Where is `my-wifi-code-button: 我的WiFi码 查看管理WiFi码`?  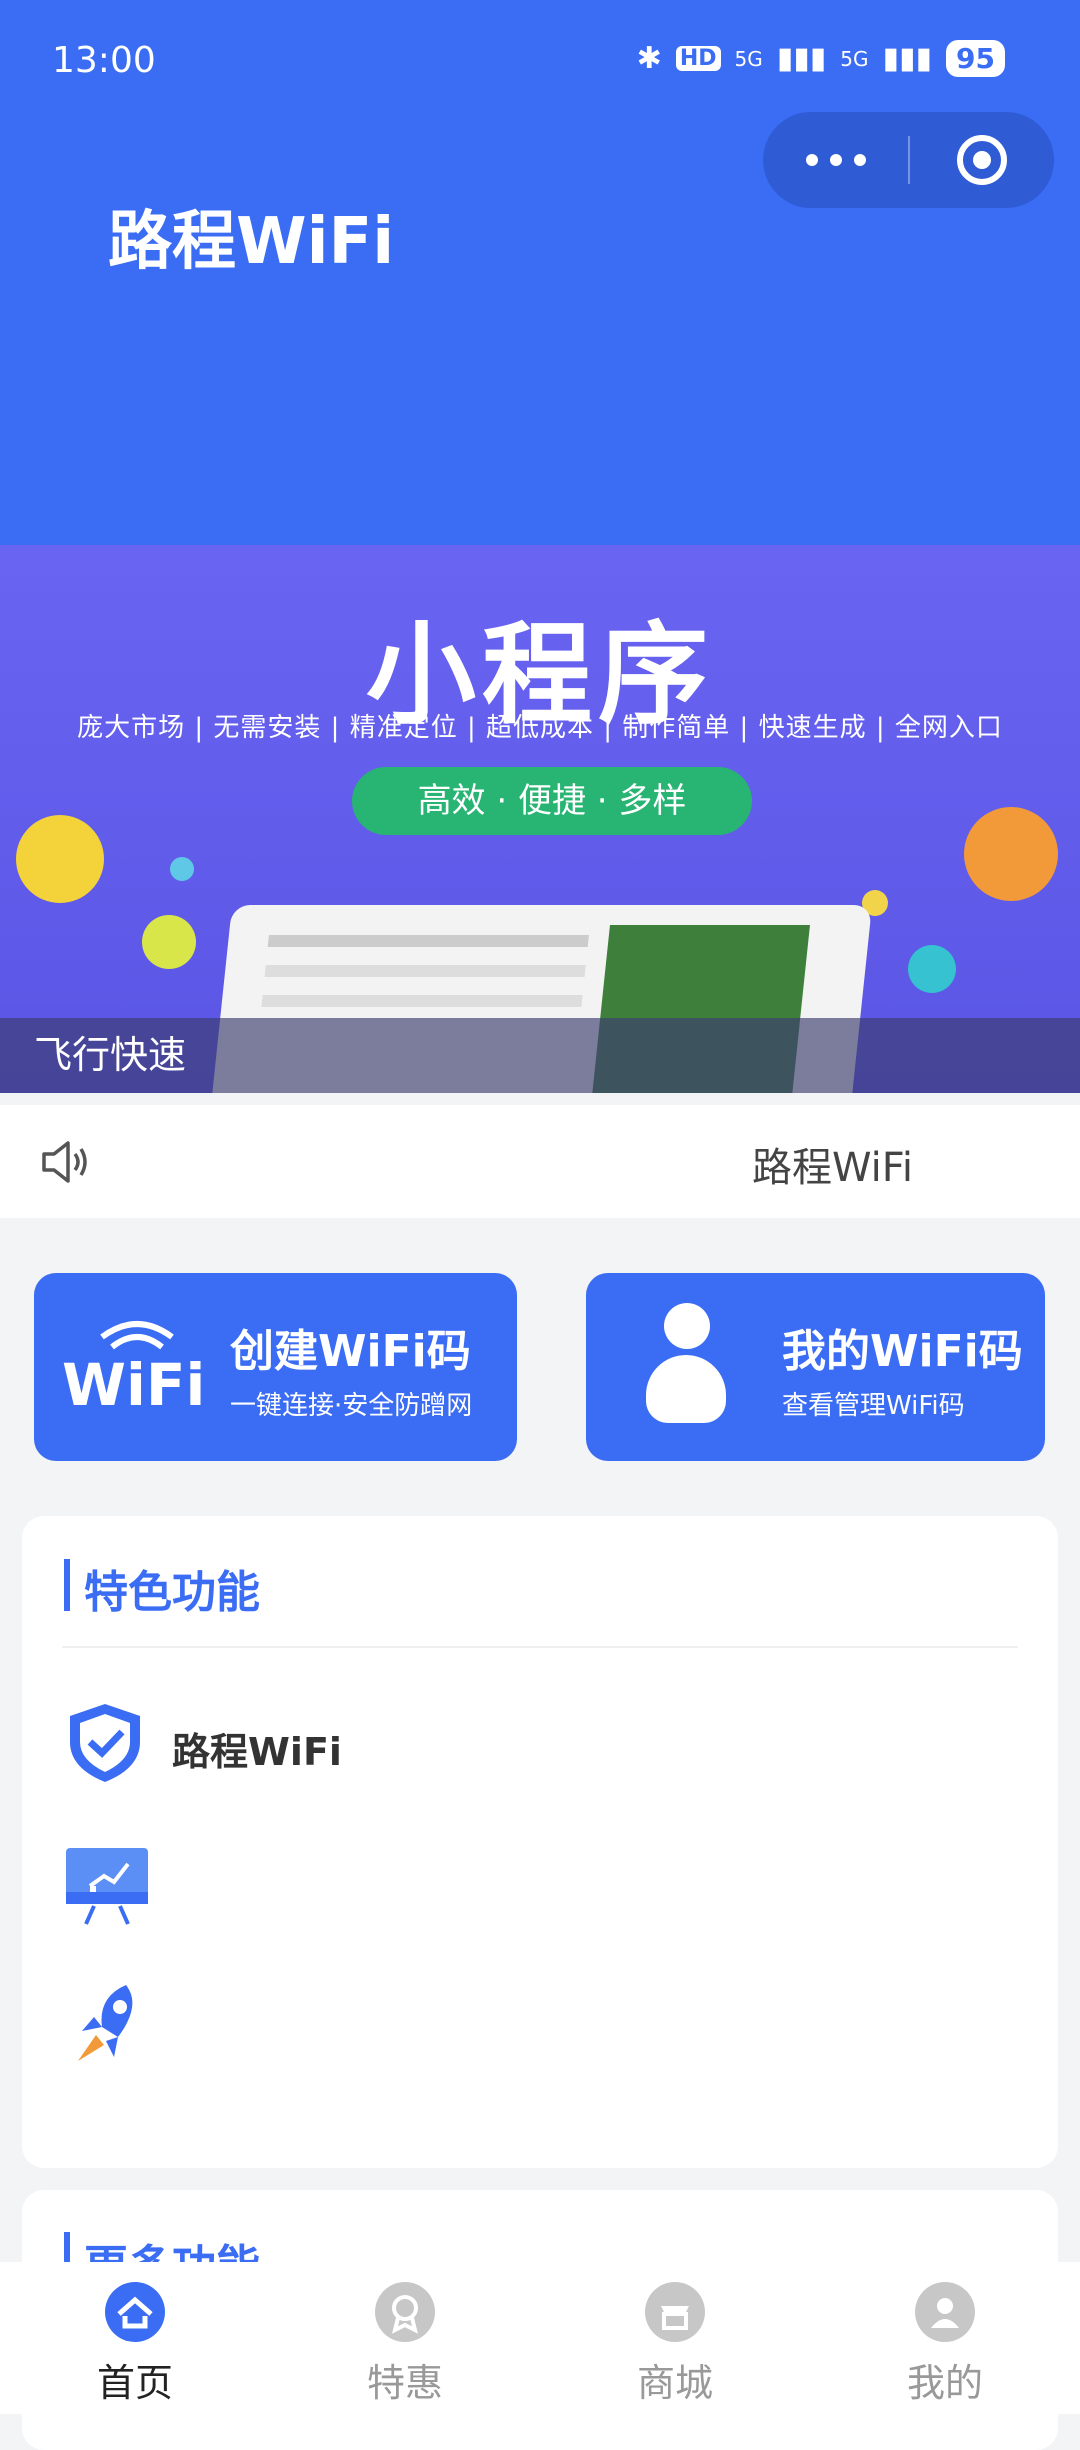
my-wifi-code-button: 我的WiFi码 查看管理WiFi码 is located at coordinates (815, 1367).